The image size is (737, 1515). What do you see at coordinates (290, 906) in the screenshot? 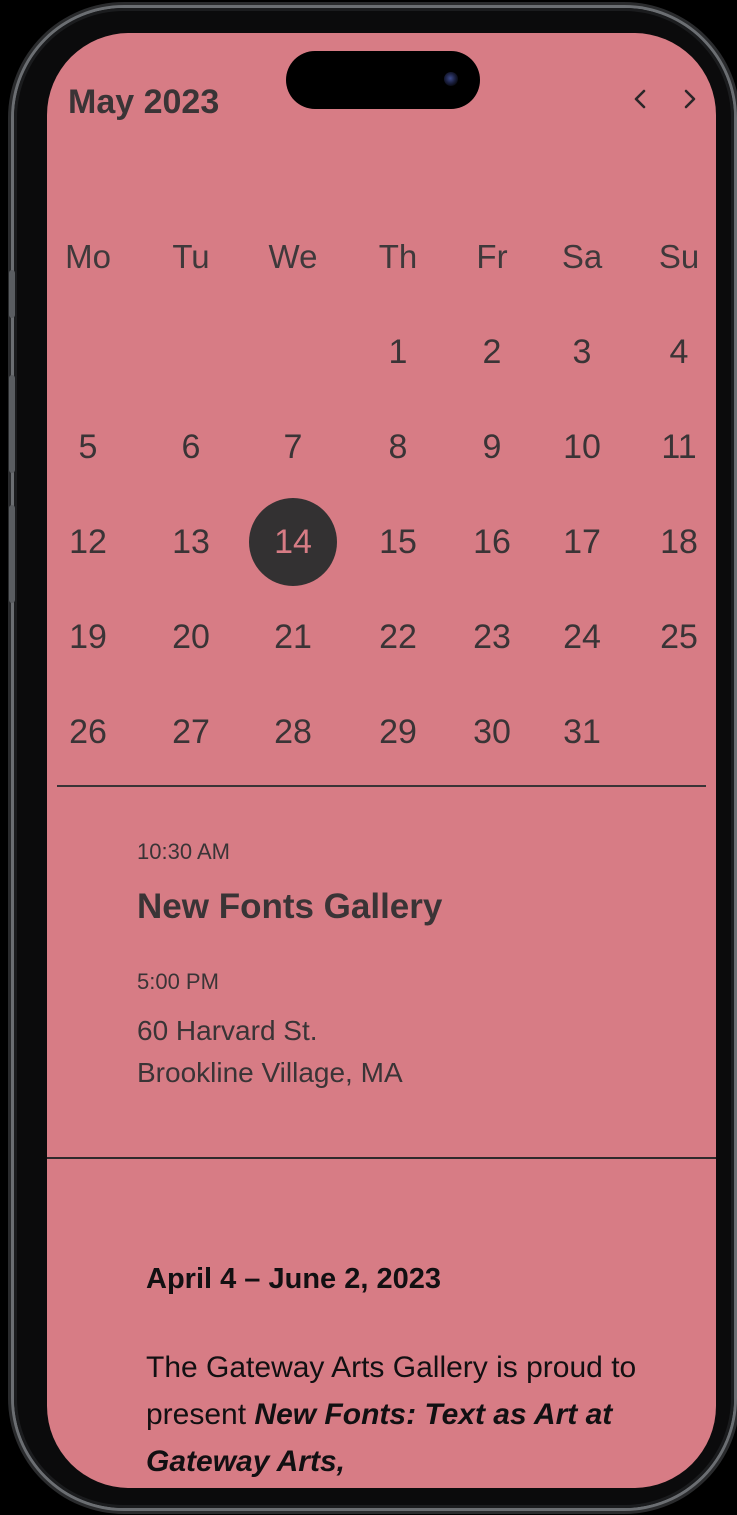
I see `event-title: New Fonts Gallery` at bounding box center [290, 906].